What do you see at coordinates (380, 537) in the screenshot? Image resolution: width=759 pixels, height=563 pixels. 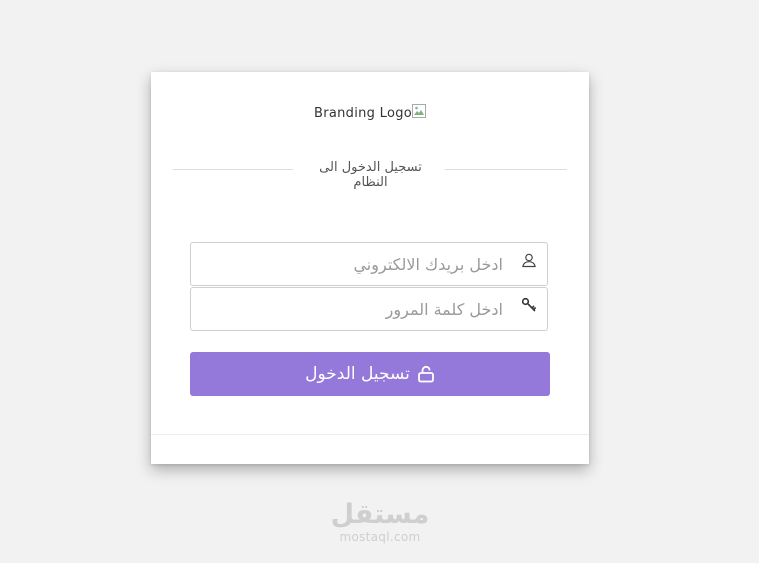 I see `watermark-latin: mostaql.com` at bounding box center [380, 537].